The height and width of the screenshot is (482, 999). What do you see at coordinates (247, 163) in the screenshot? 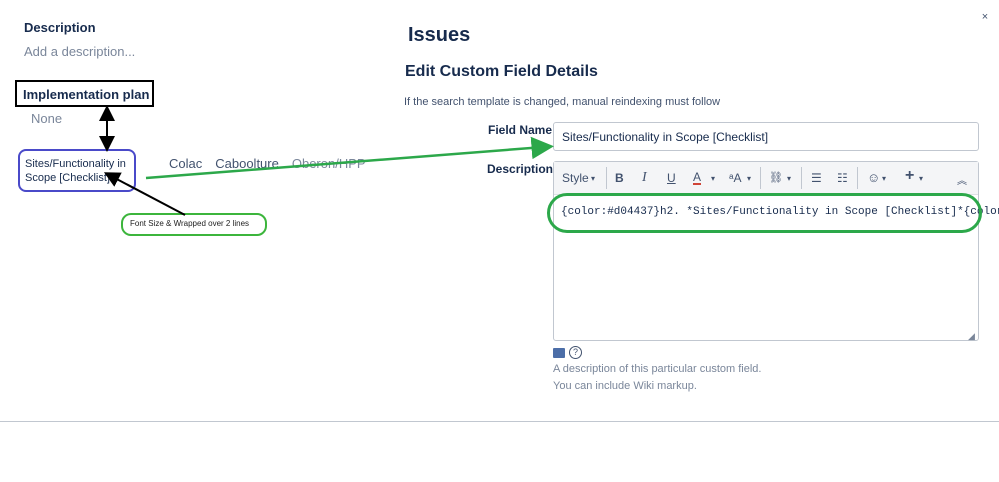
I see `tag-caboolture: Caboolture` at bounding box center [247, 163].